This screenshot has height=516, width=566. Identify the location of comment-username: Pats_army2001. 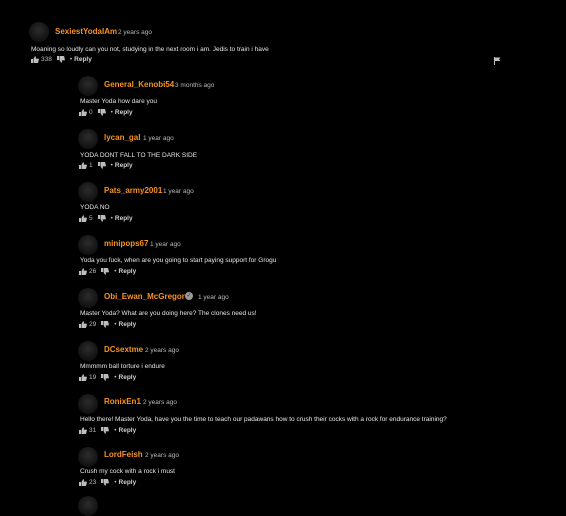
(133, 190).